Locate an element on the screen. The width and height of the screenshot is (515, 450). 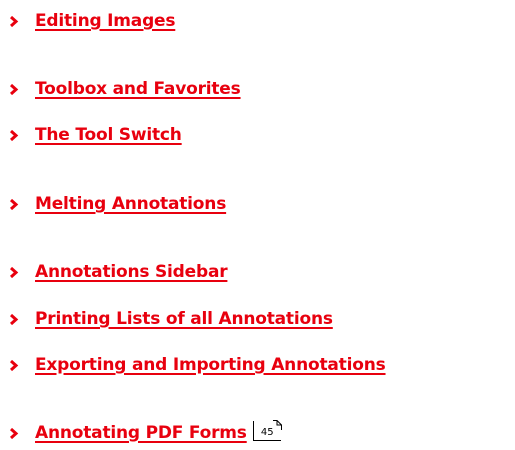
toc-link-tool-switch: The Tool Switch is located at coordinates (108, 135).